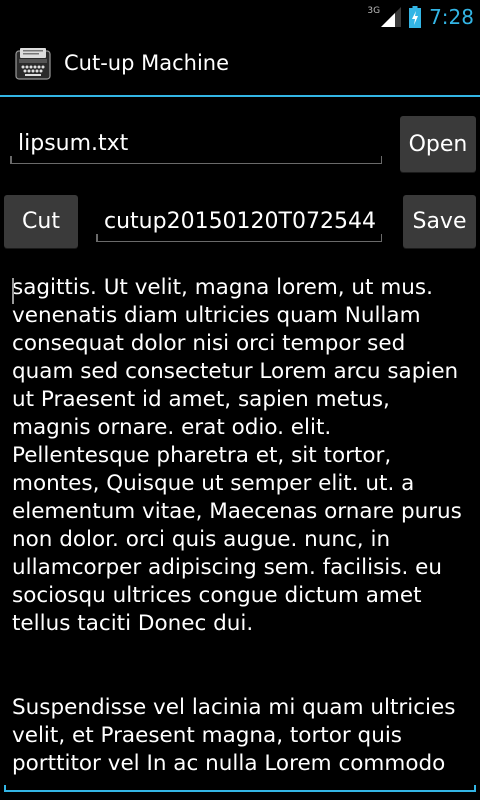 Image resolution: width=480 pixels, height=800 pixels. What do you see at coordinates (374, 10) in the screenshot?
I see `network-type-label: 3G` at bounding box center [374, 10].